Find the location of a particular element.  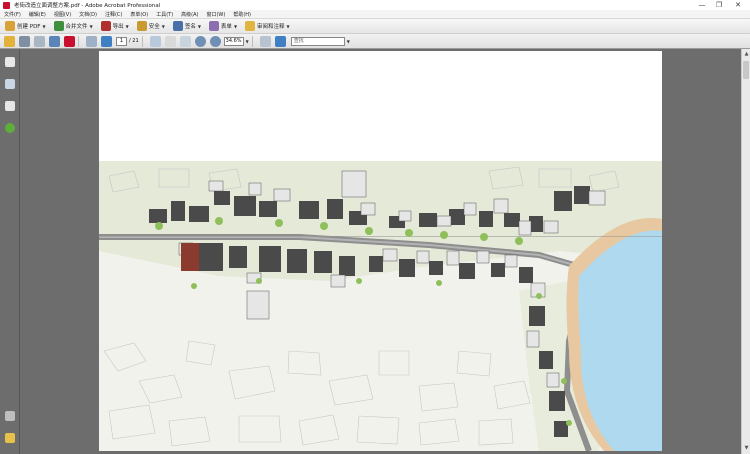

secure-button: 安全 ▼ is located at coordinates (151, 26).